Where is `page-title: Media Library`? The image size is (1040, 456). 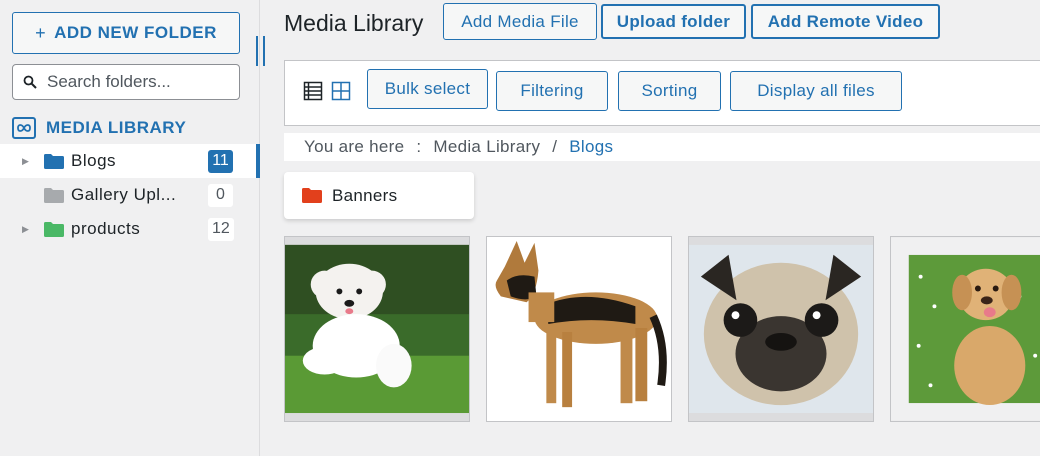 page-title: Media Library is located at coordinates (354, 23).